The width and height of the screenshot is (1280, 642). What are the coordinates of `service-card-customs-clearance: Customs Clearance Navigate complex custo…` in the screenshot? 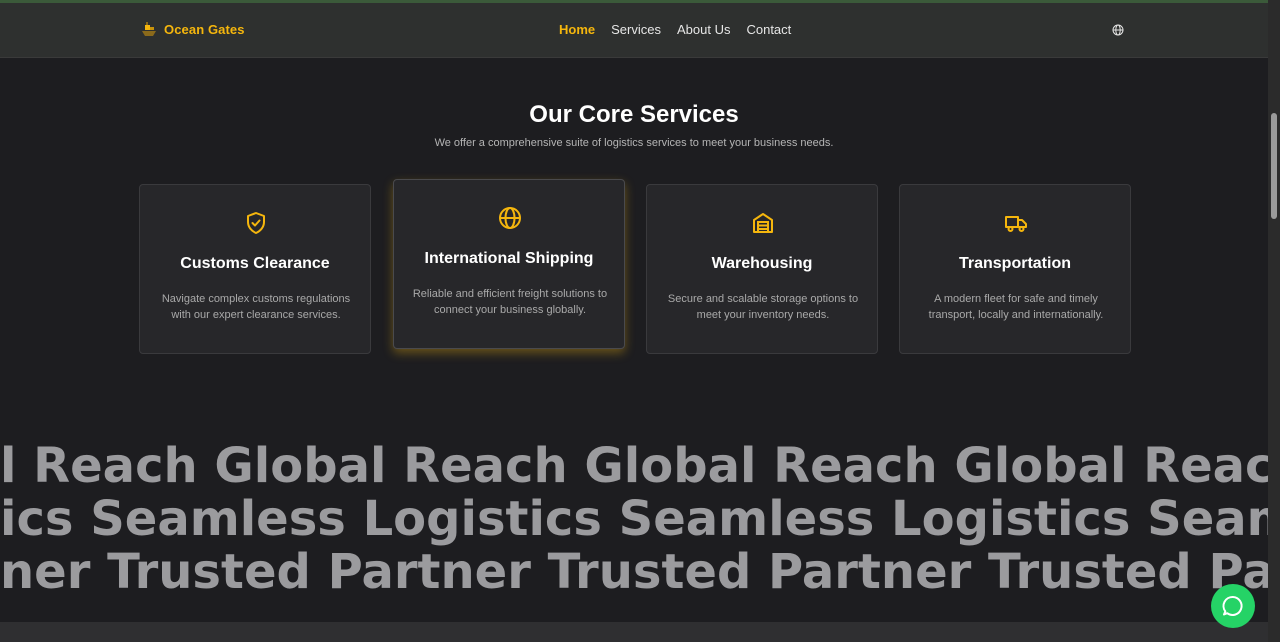 It's located at (255, 269).